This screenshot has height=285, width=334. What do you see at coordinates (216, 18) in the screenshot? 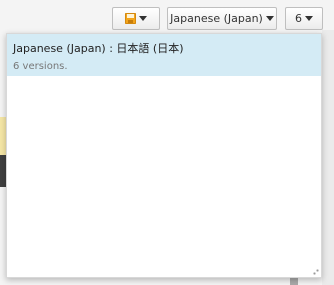
I see `language-label: Japanese (Japan)` at bounding box center [216, 18].